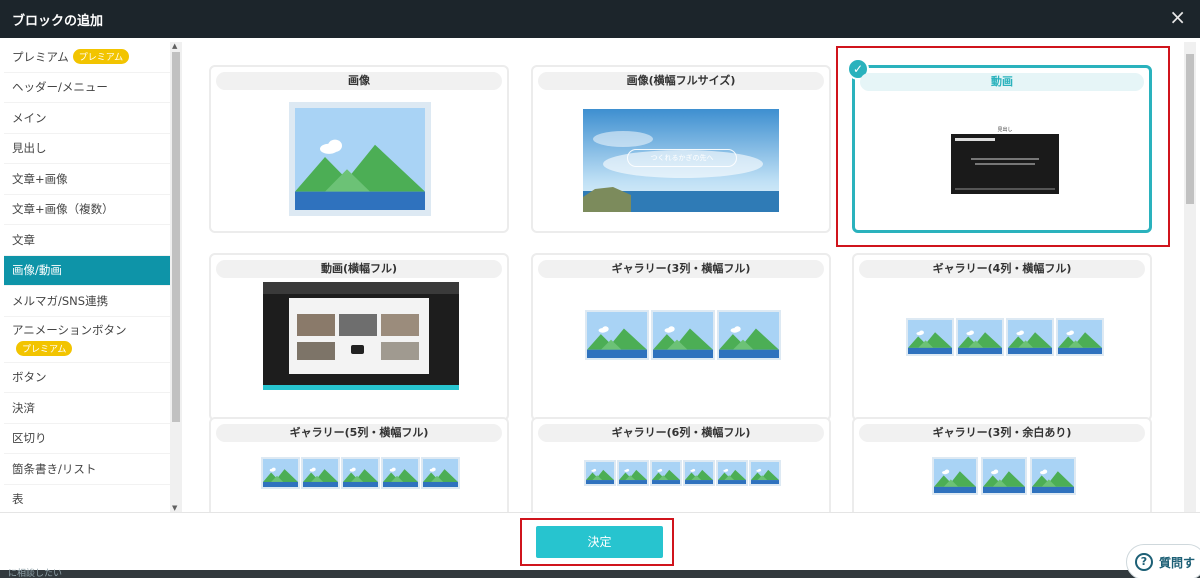  Describe the element at coordinates (1003, 146) in the screenshot. I see `highlight-selected-card` at that location.